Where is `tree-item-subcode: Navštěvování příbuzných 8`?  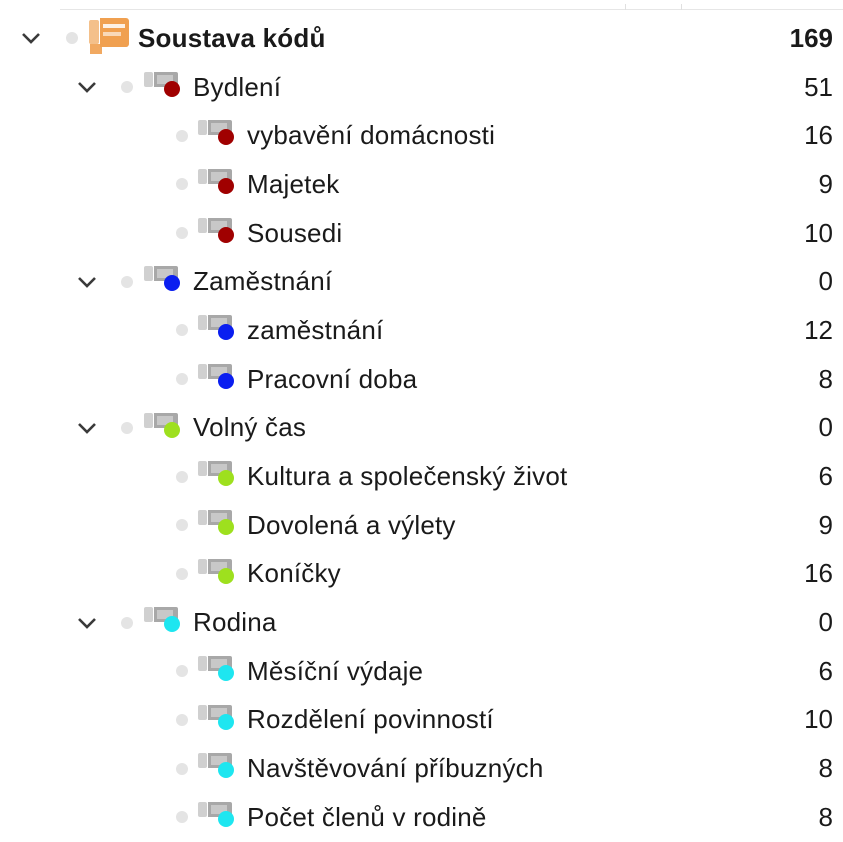
tree-item-subcode: Navštěvování příbuzných 8 is located at coordinates (421, 768).